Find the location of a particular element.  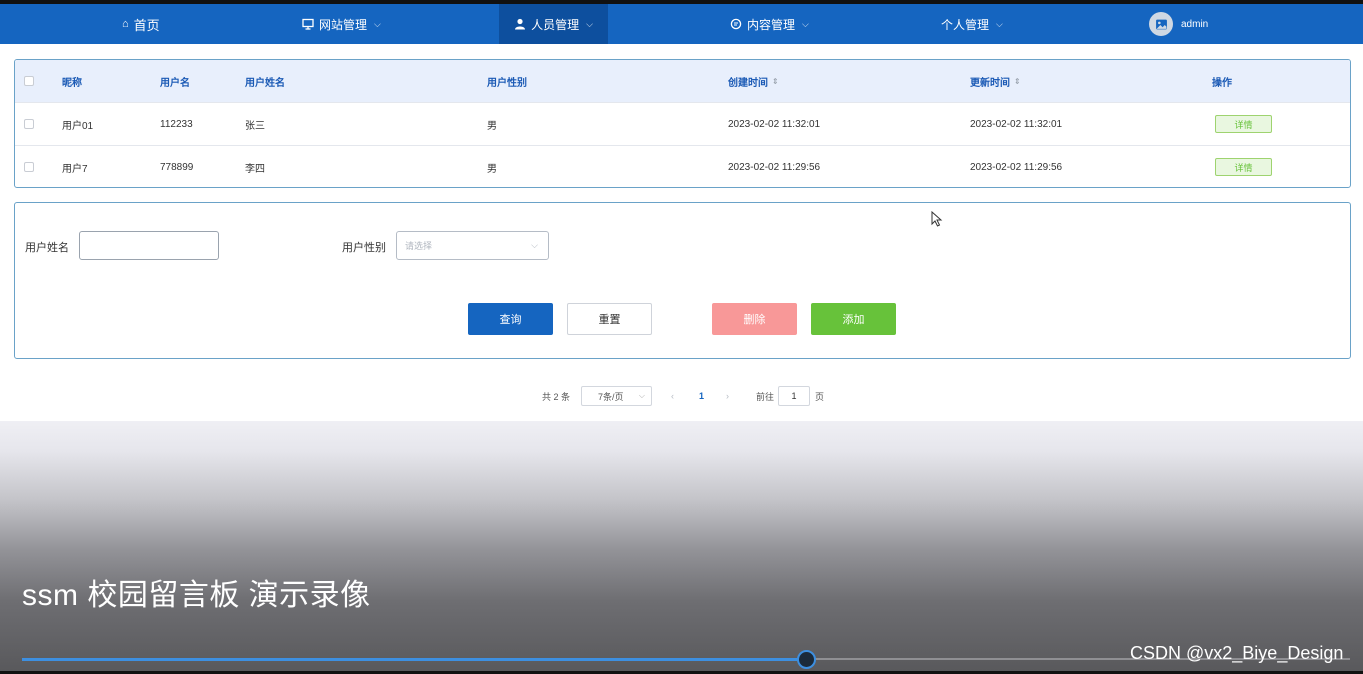

nav-people-management: 人员管理 ⌵ is located at coordinates (553, 24).